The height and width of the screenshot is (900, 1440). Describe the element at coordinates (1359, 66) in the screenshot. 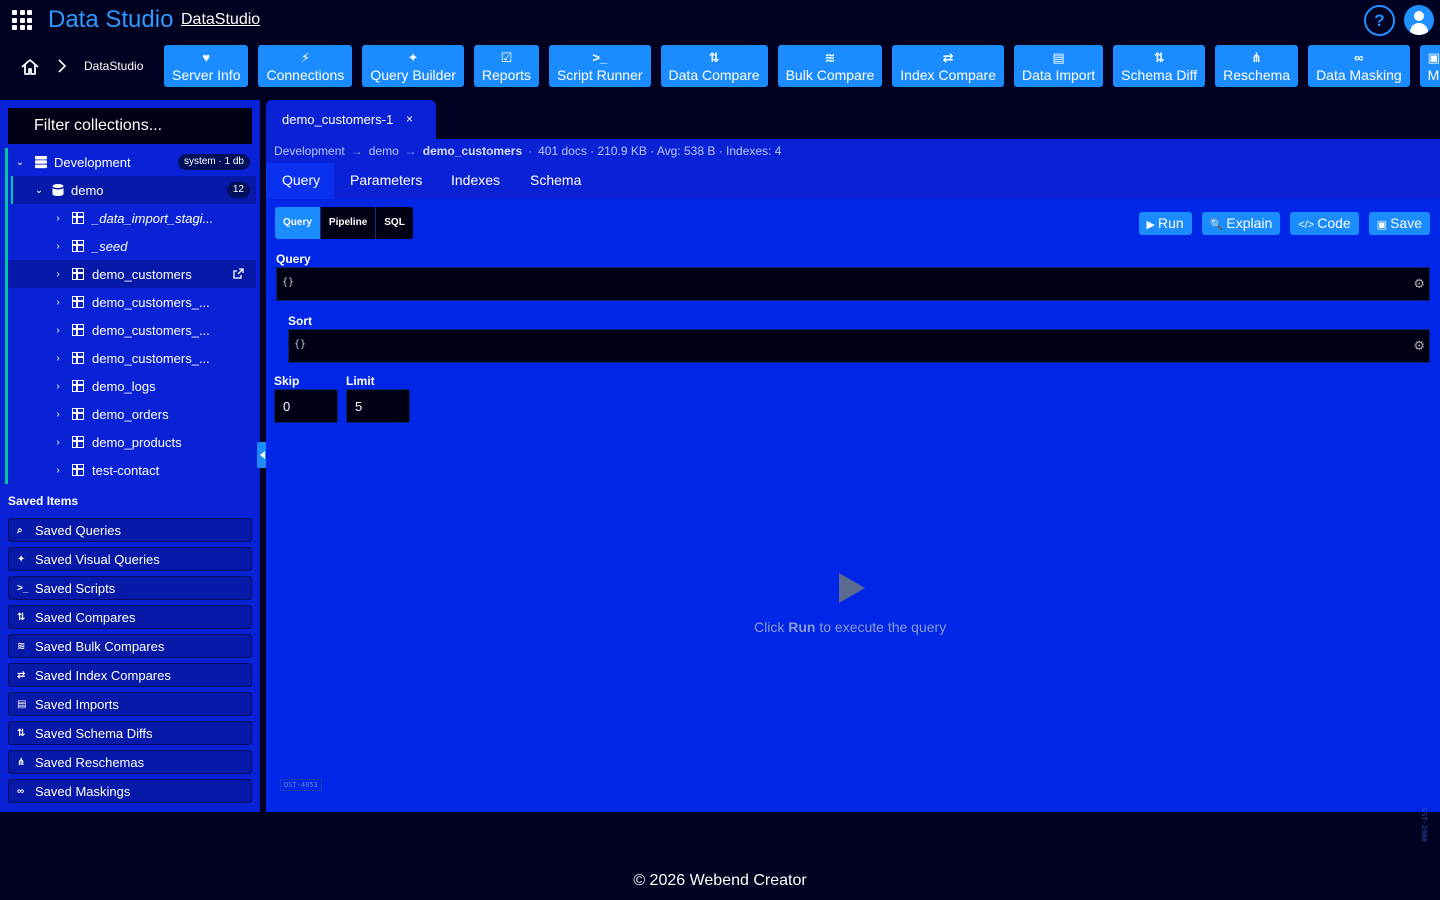

I see `toolbar-data-masking-button: ∞ Data Masking` at that location.